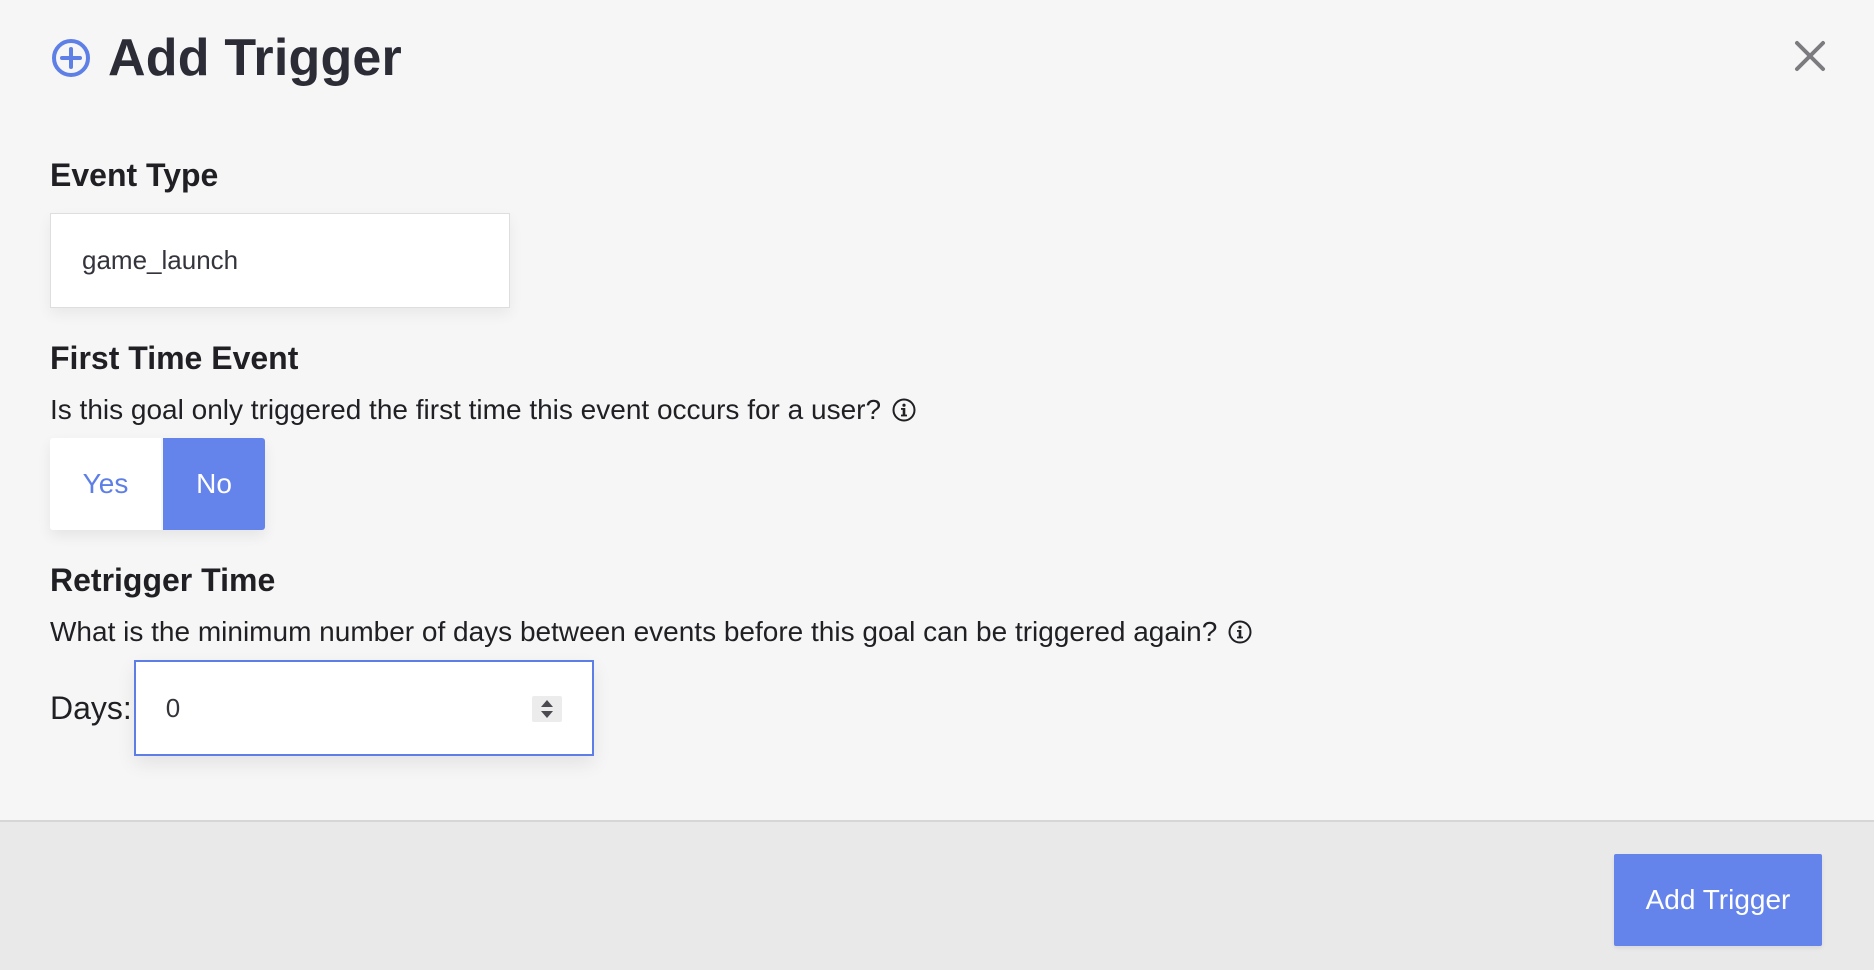 The height and width of the screenshot is (970, 1874). I want to click on first-time-event-label: First Time Event, so click(174, 358).